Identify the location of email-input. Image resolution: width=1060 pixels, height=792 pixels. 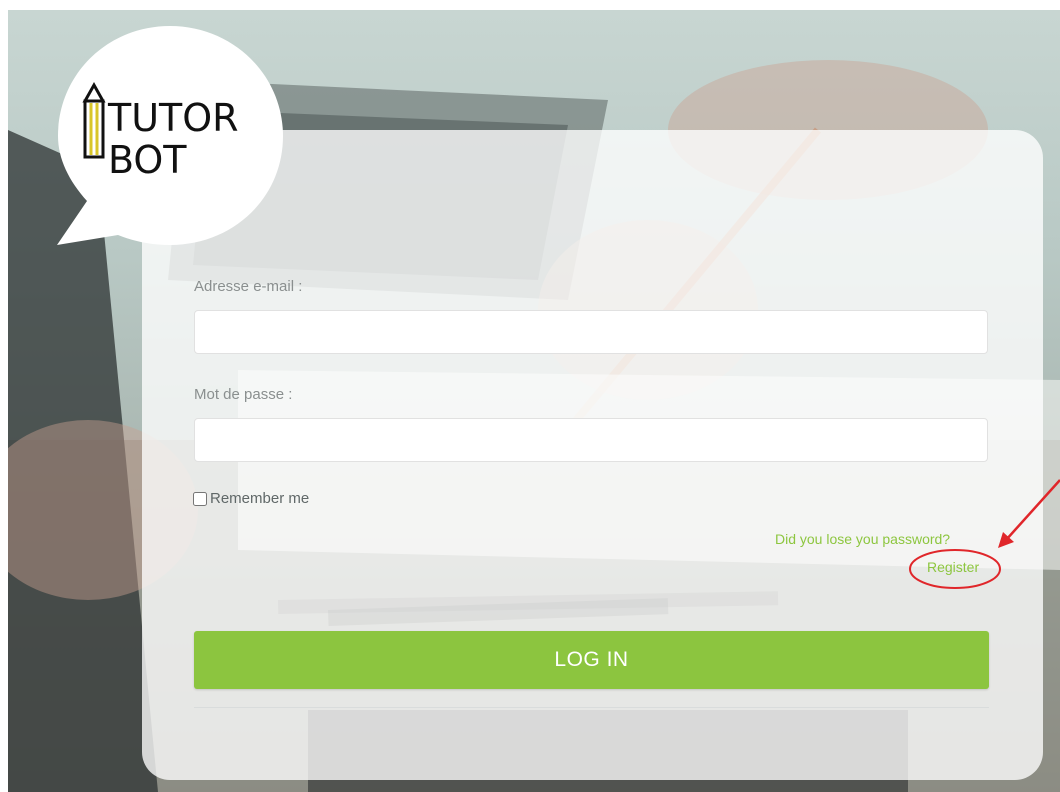
(591, 332).